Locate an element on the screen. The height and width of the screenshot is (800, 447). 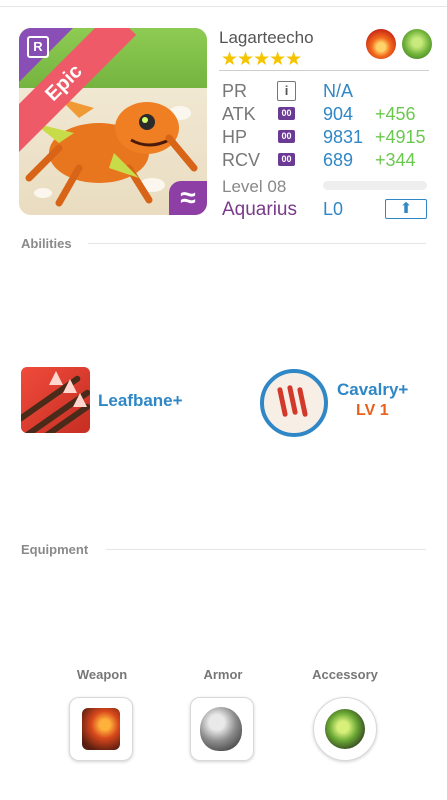
accessory-slot is located at coordinates (345, 729).